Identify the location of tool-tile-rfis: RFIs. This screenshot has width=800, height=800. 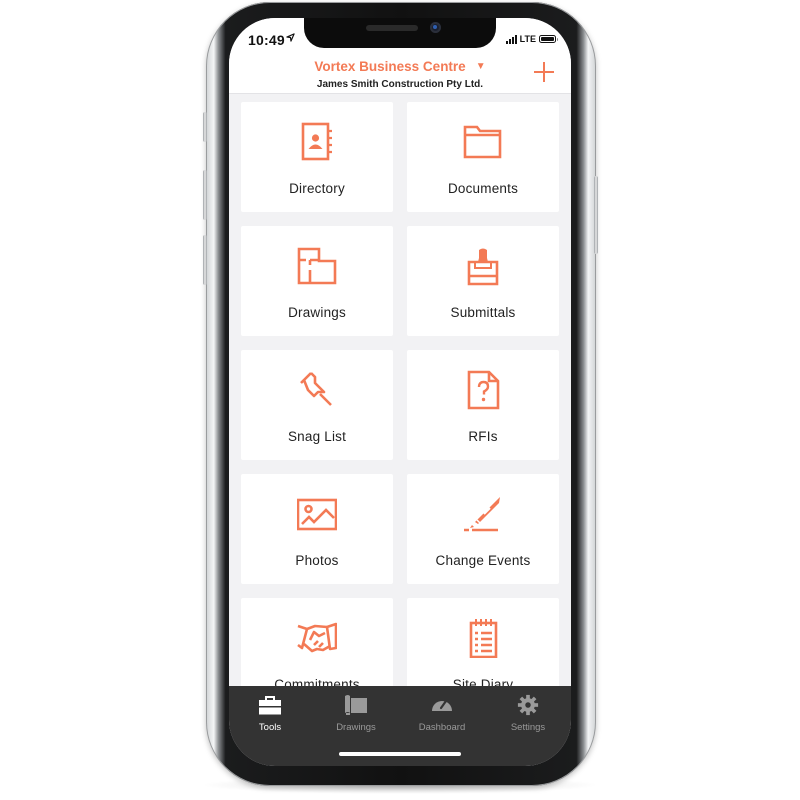
(483, 405).